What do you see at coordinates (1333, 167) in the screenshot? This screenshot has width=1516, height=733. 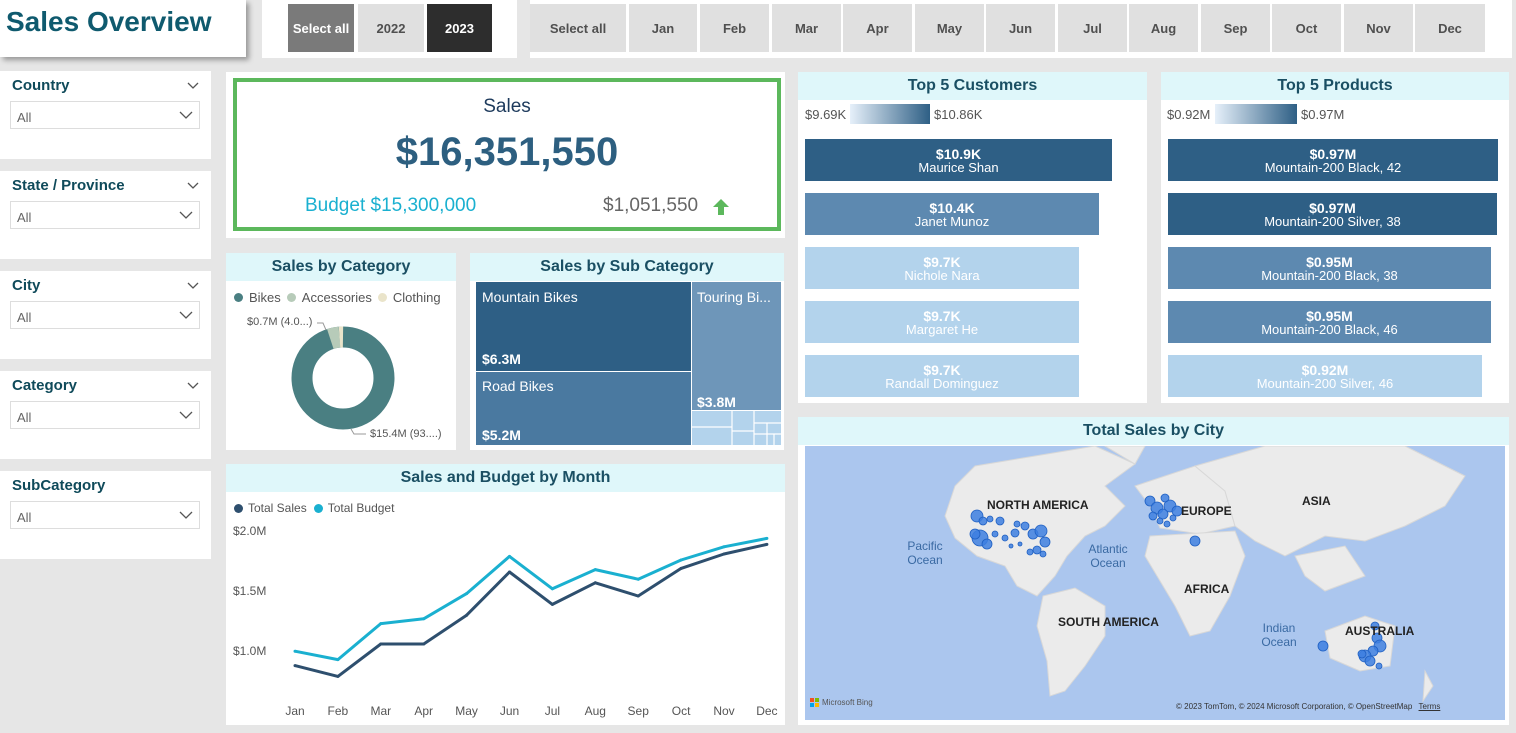 I see `bar-label: Mountain-200 Black, 42` at bounding box center [1333, 167].